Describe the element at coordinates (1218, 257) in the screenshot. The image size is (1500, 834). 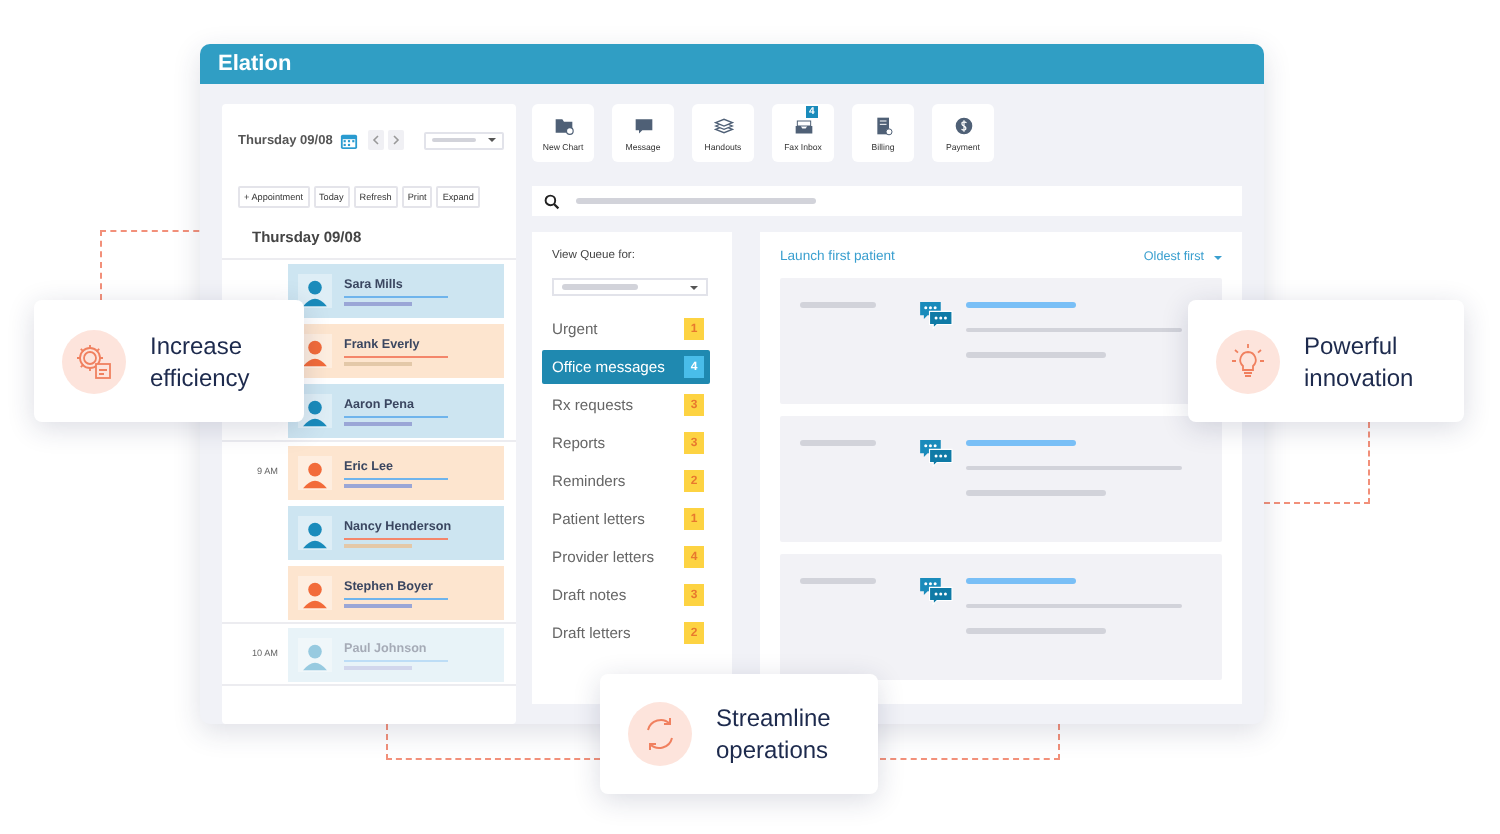
I see `caret-icon` at that location.